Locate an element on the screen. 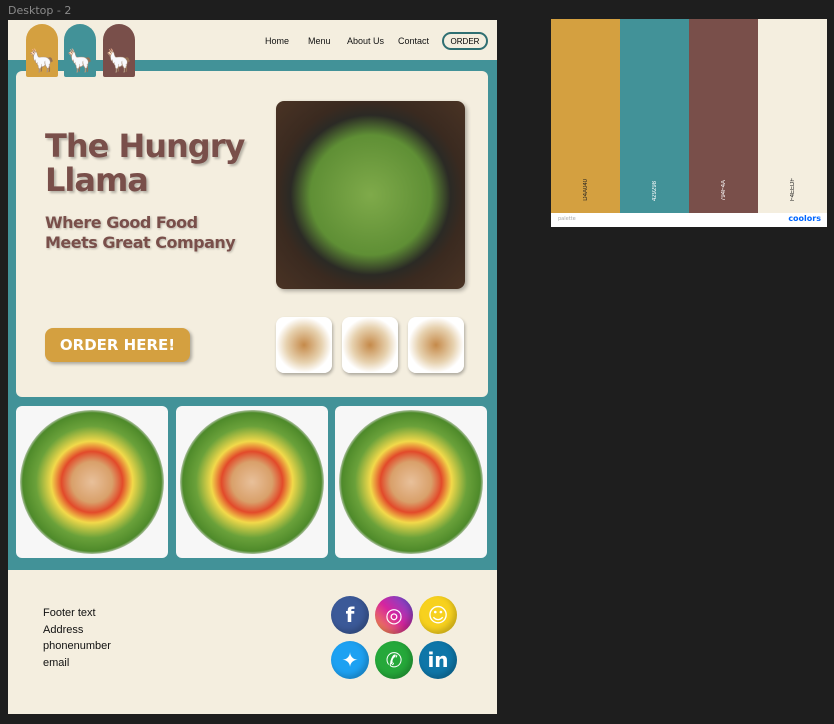 The height and width of the screenshot is (724, 834). tagline: Where Good Food Meets Great Company is located at coordinates (140, 233).